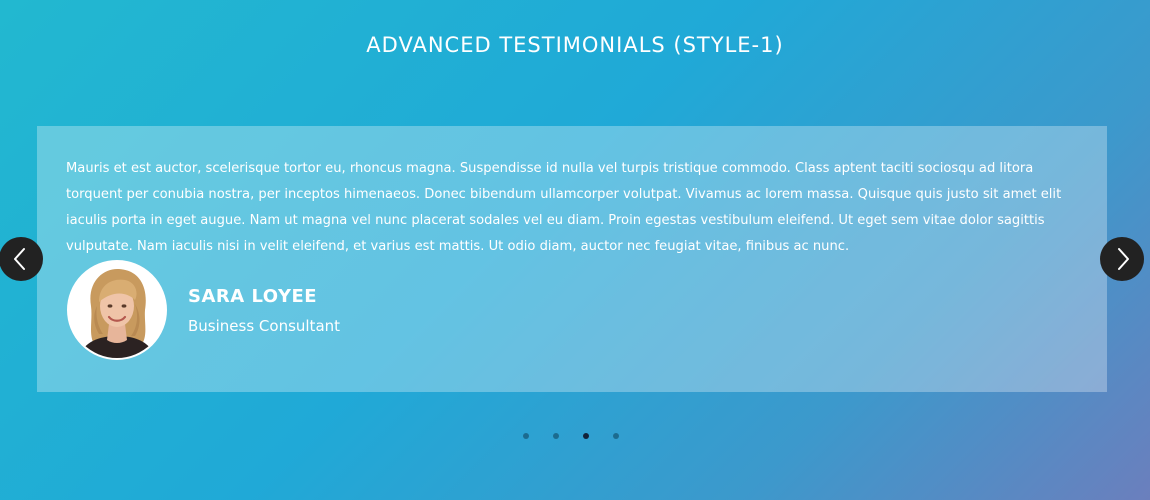  I want to click on avatar-photo, so click(117, 310).